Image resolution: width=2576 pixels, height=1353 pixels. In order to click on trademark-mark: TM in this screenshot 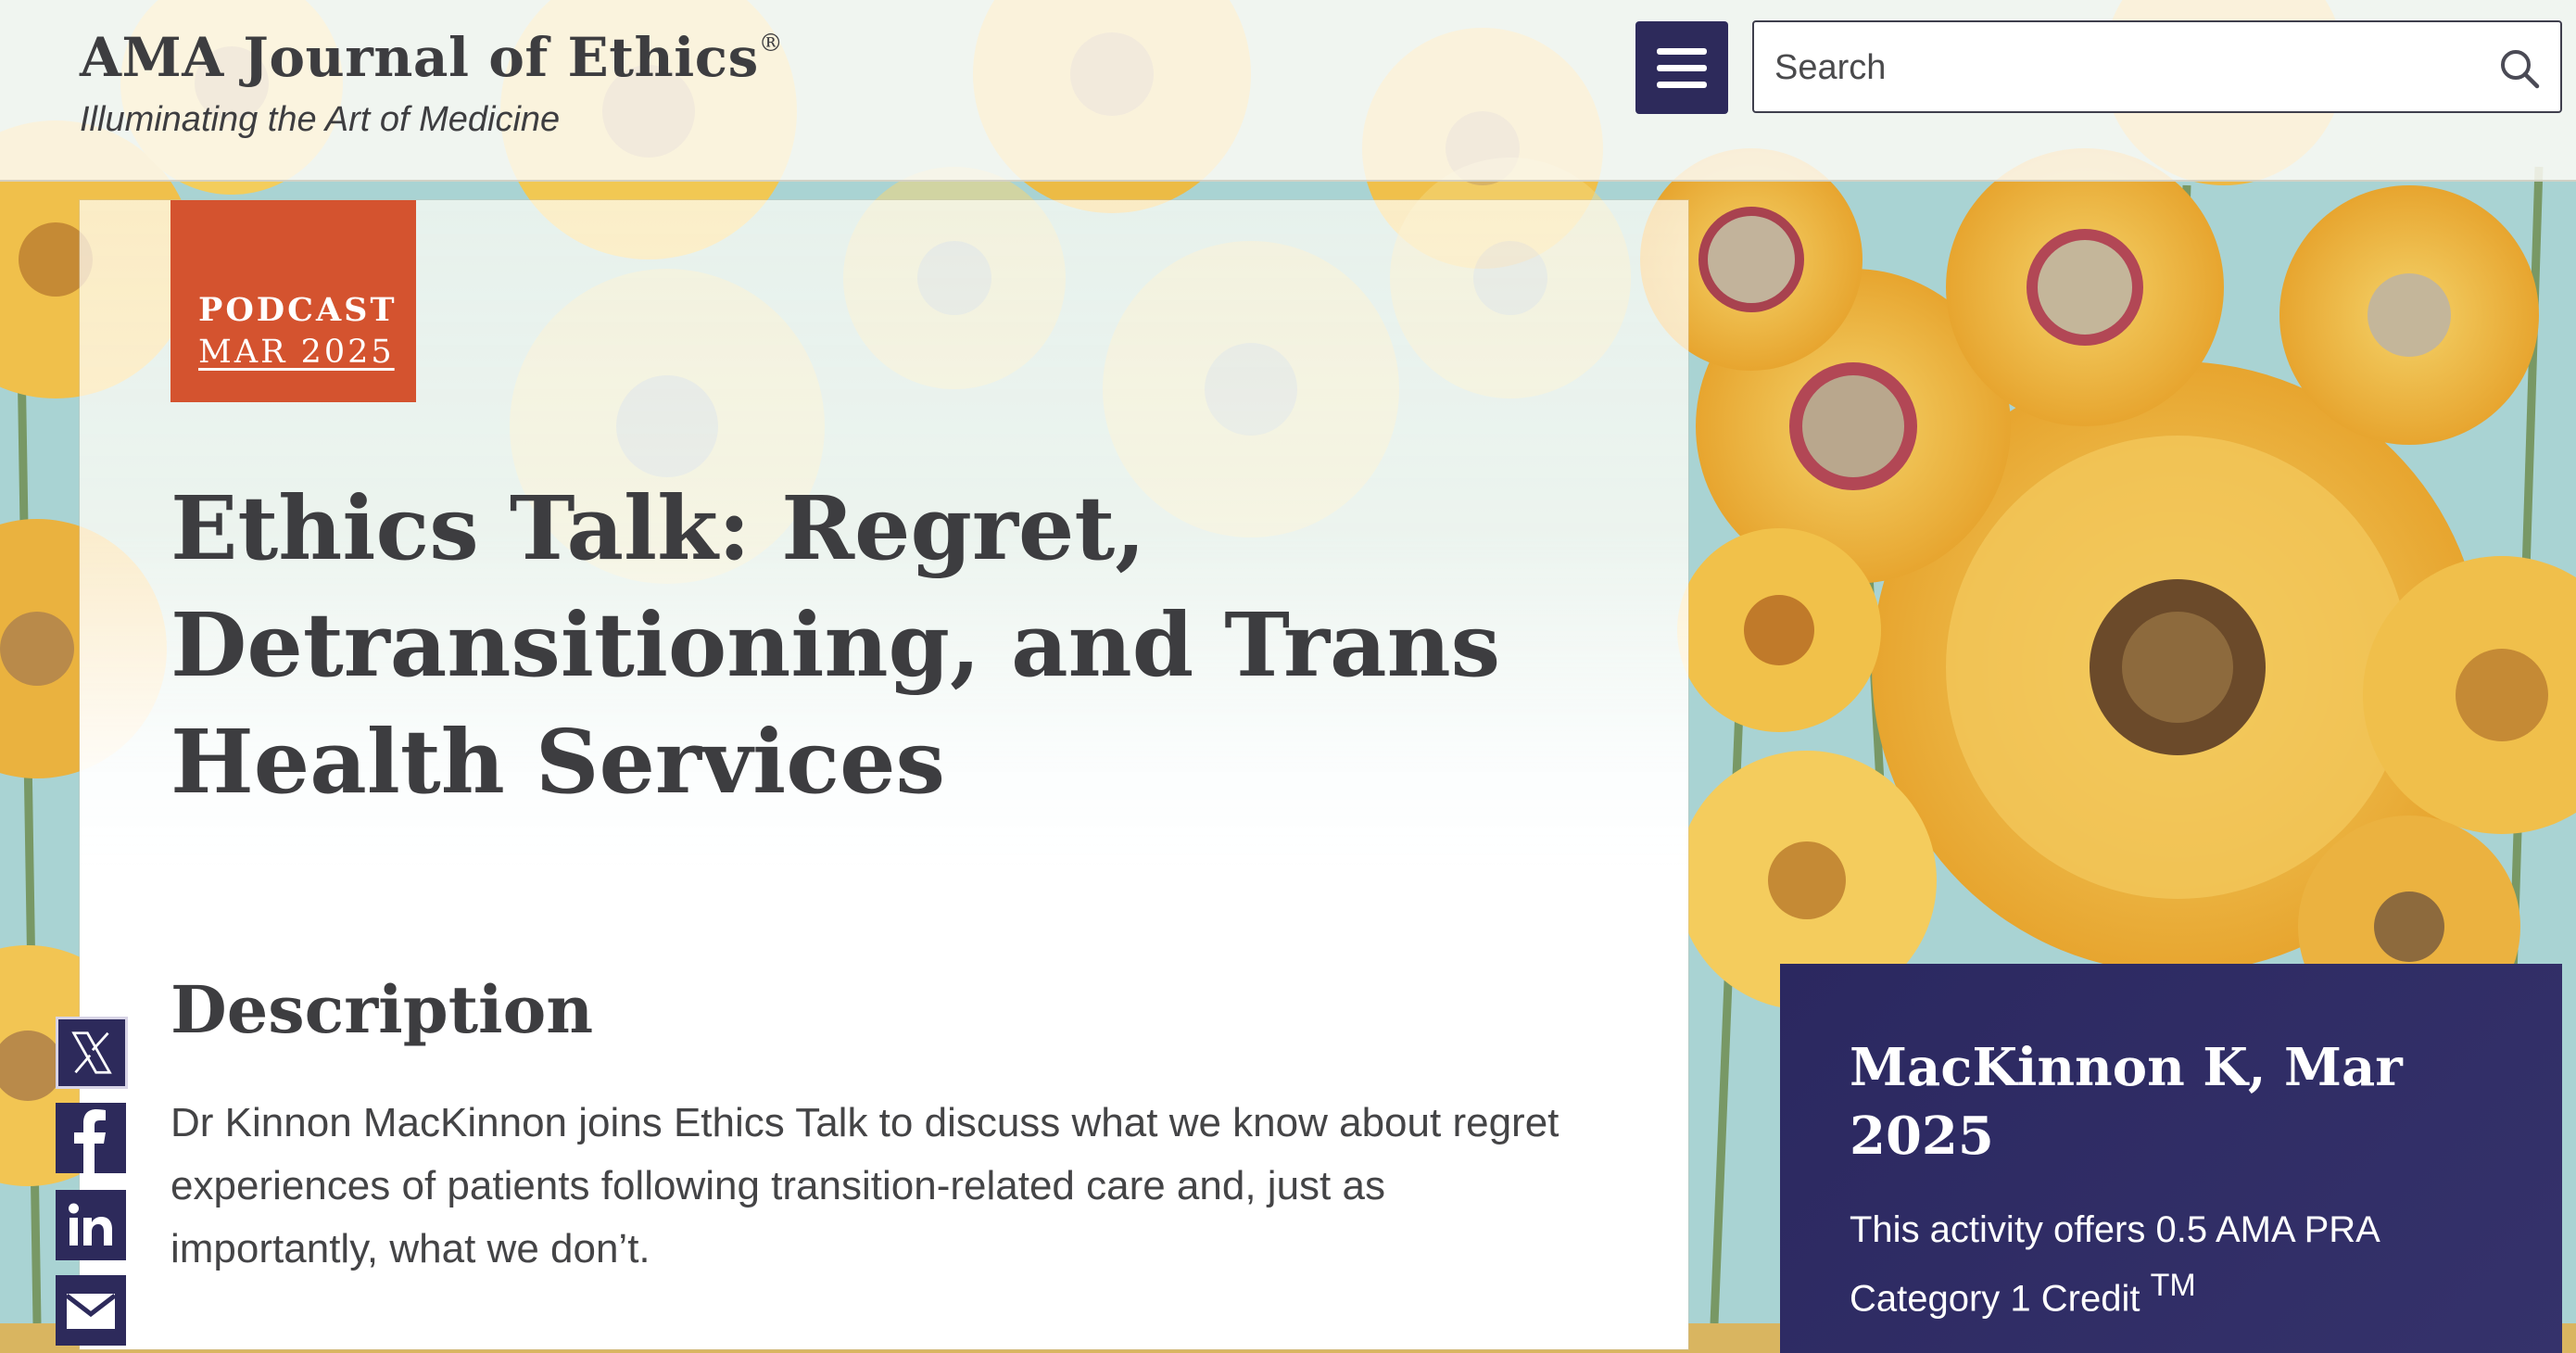, I will do `click(2173, 1285)`.